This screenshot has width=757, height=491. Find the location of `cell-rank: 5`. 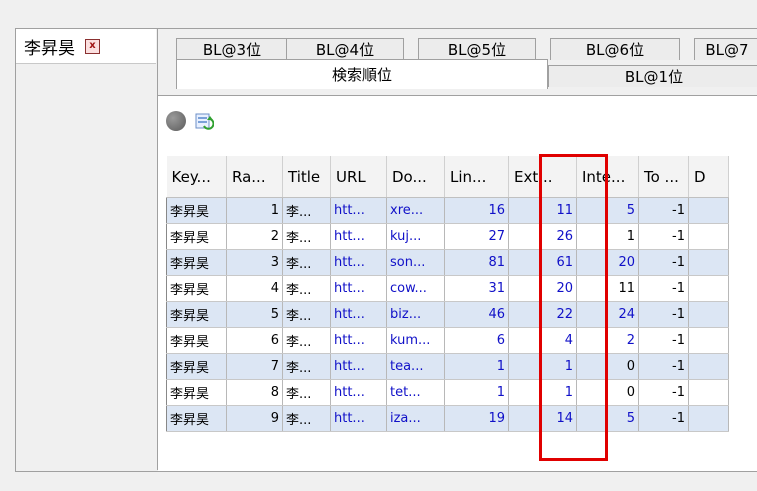

cell-rank: 5 is located at coordinates (254, 314).